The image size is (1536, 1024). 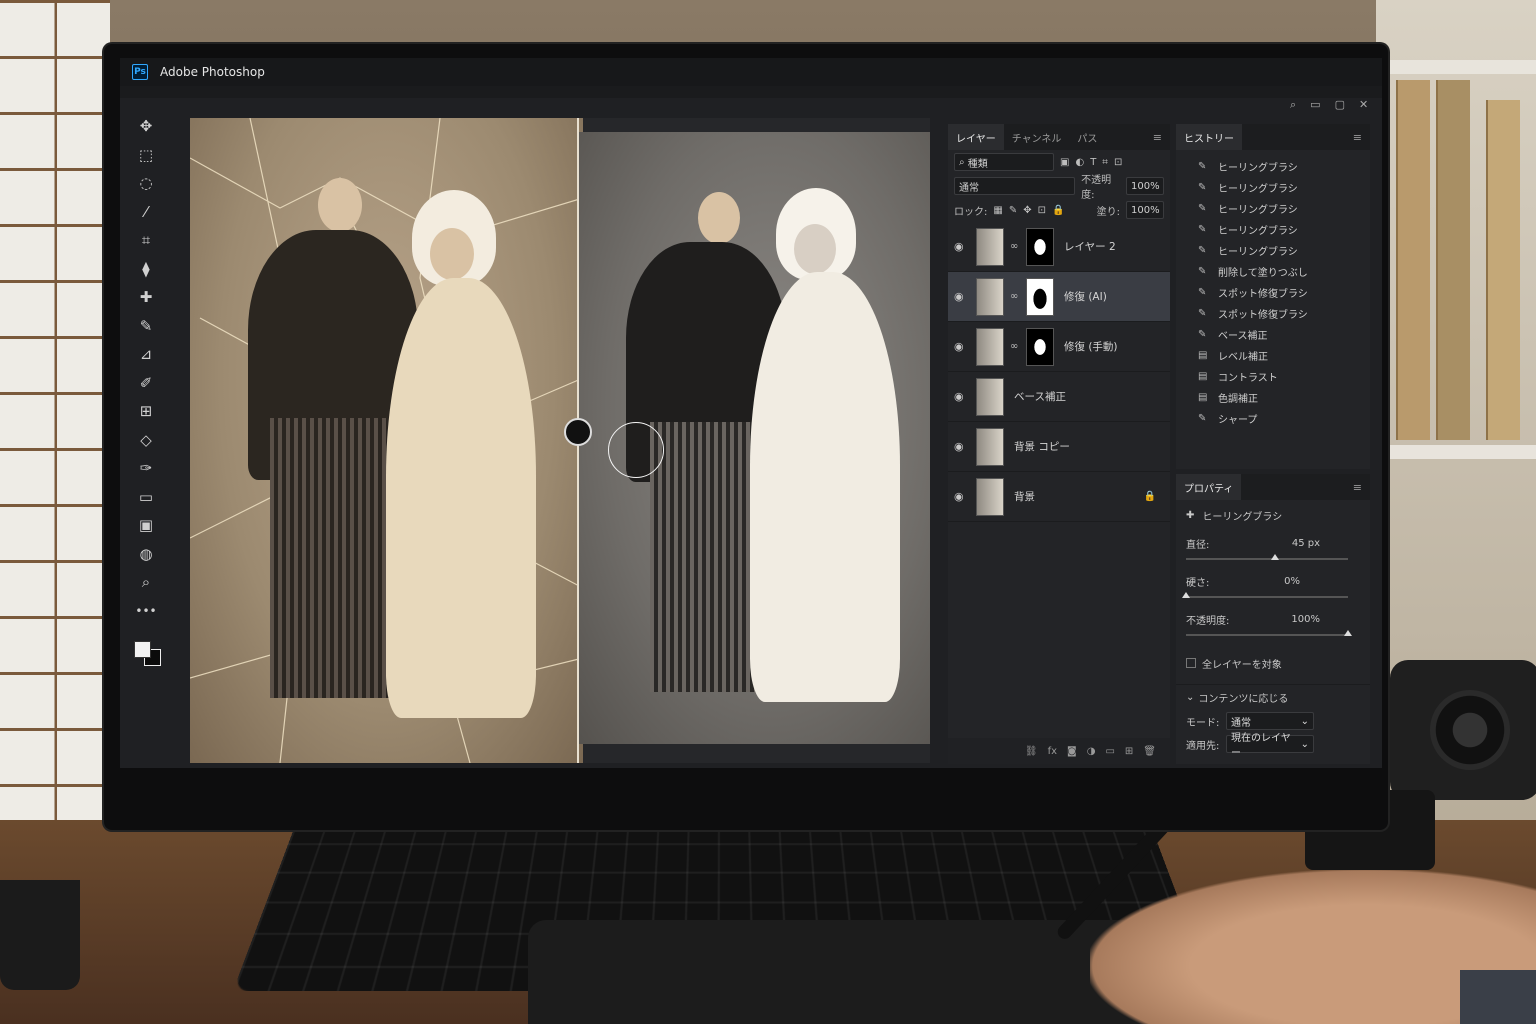 I want to click on foreground-color-swatch, so click(x=142, y=649).